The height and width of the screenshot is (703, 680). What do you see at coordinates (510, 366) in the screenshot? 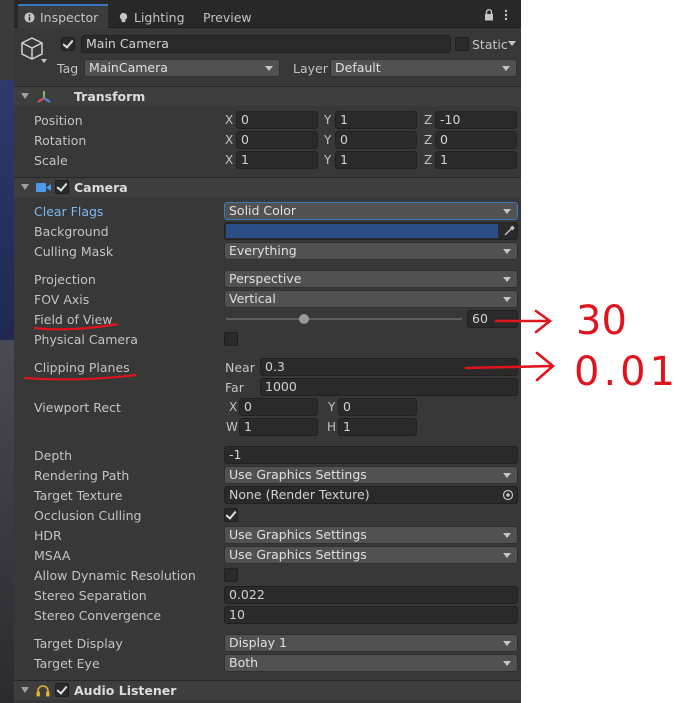
I see `clip-arrow-annotation` at bounding box center [510, 366].